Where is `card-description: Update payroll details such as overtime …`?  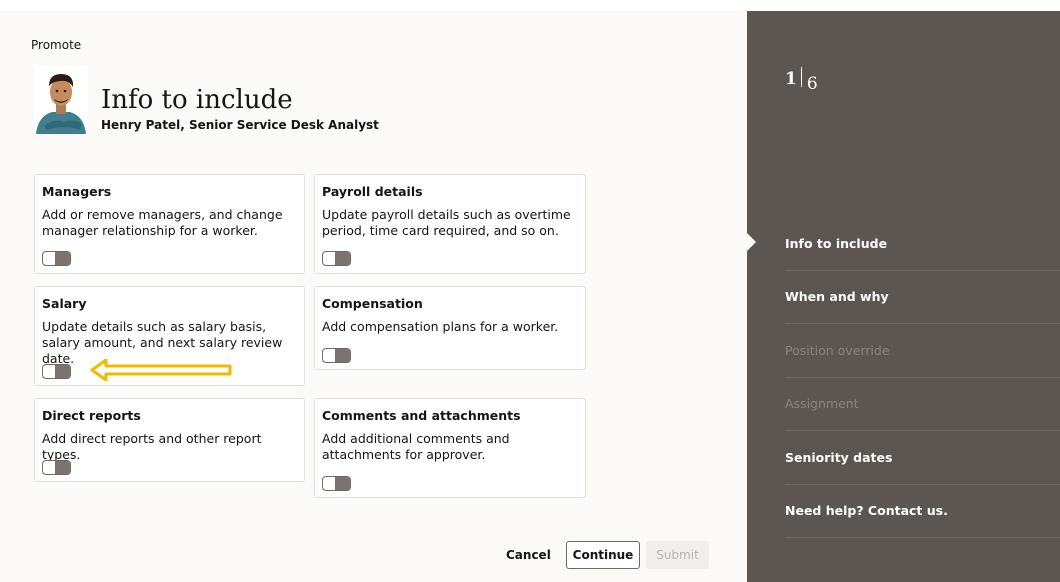 card-description: Update payroll details such as overtime … is located at coordinates (446, 222).